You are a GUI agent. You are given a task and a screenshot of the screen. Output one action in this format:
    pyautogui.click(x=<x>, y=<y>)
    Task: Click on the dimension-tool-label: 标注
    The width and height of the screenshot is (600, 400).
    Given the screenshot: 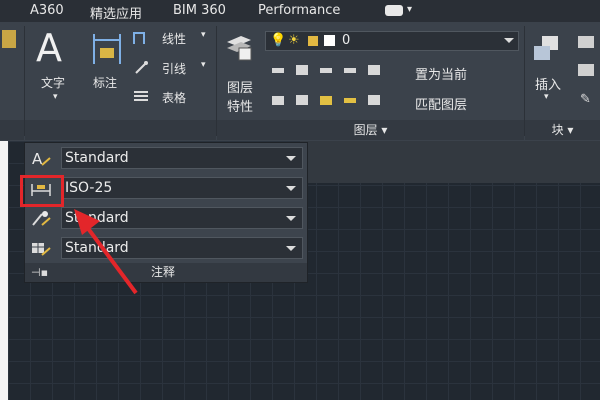 What is the action you would take?
    pyautogui.click(x=105, y=82)
    